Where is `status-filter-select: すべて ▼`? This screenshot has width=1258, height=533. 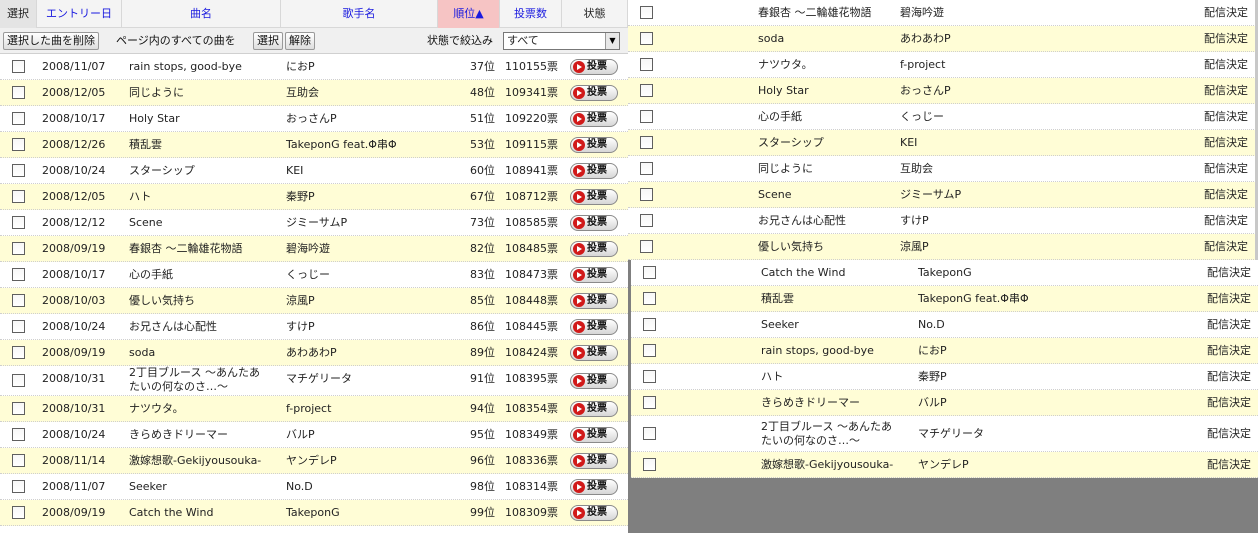
status-filter-select: すべて ▼ is located at coordinates (561, 41).